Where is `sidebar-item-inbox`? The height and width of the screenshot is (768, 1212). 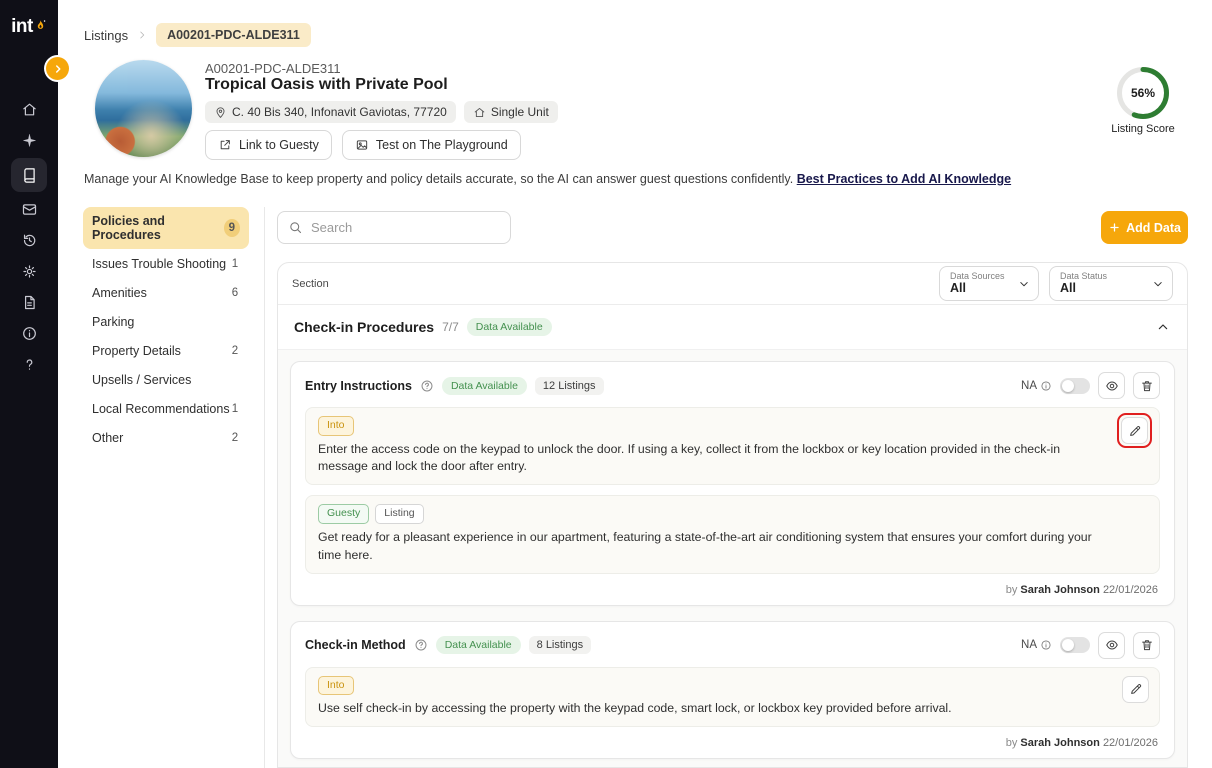
sidebar-item-inbox is located at coordinates (29, 209).